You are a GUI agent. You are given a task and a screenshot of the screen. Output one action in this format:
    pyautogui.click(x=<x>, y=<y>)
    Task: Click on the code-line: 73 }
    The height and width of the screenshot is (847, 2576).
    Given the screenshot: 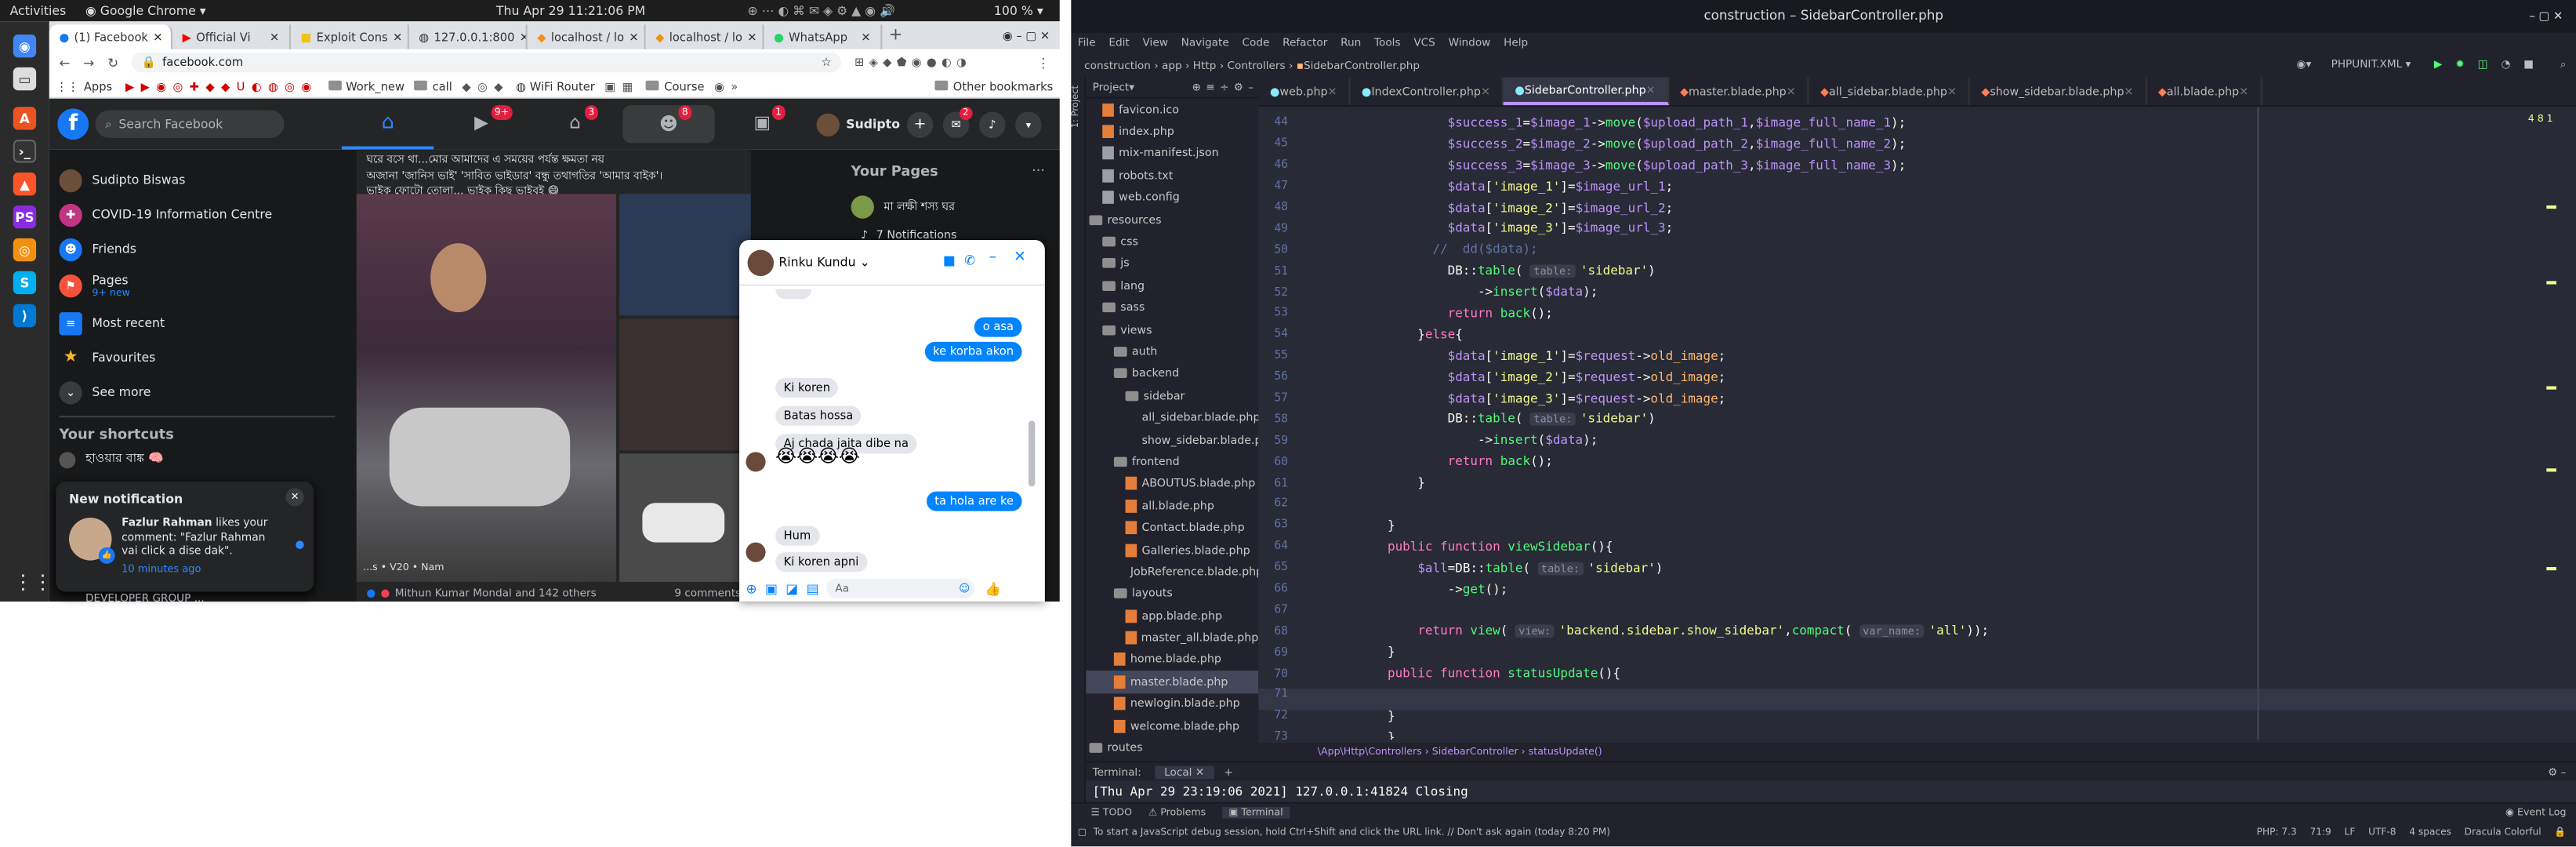 What is the action you would take?
    pyautogui.click(x=1911, y=733)
    